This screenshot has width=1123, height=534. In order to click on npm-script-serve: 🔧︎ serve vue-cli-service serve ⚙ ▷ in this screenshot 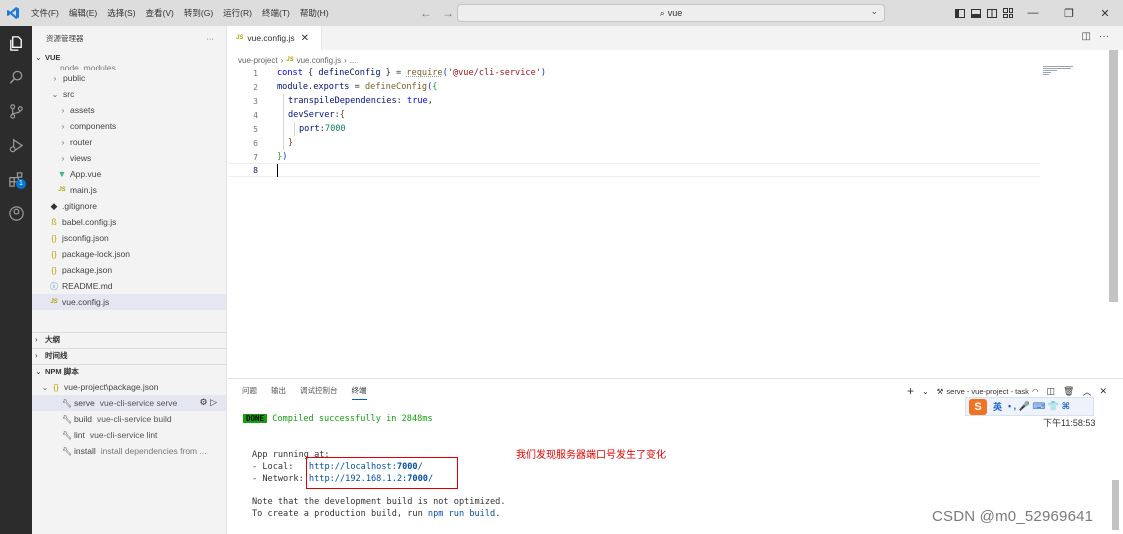, I will do `click(129, 403)`.